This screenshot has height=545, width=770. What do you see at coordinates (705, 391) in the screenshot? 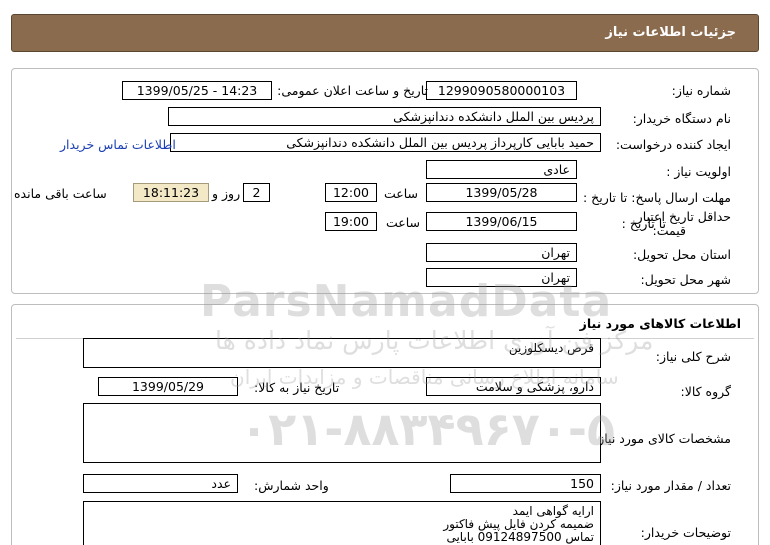
I see `goods-group-label: گروه کالا:` at bounding box center [705, 391].